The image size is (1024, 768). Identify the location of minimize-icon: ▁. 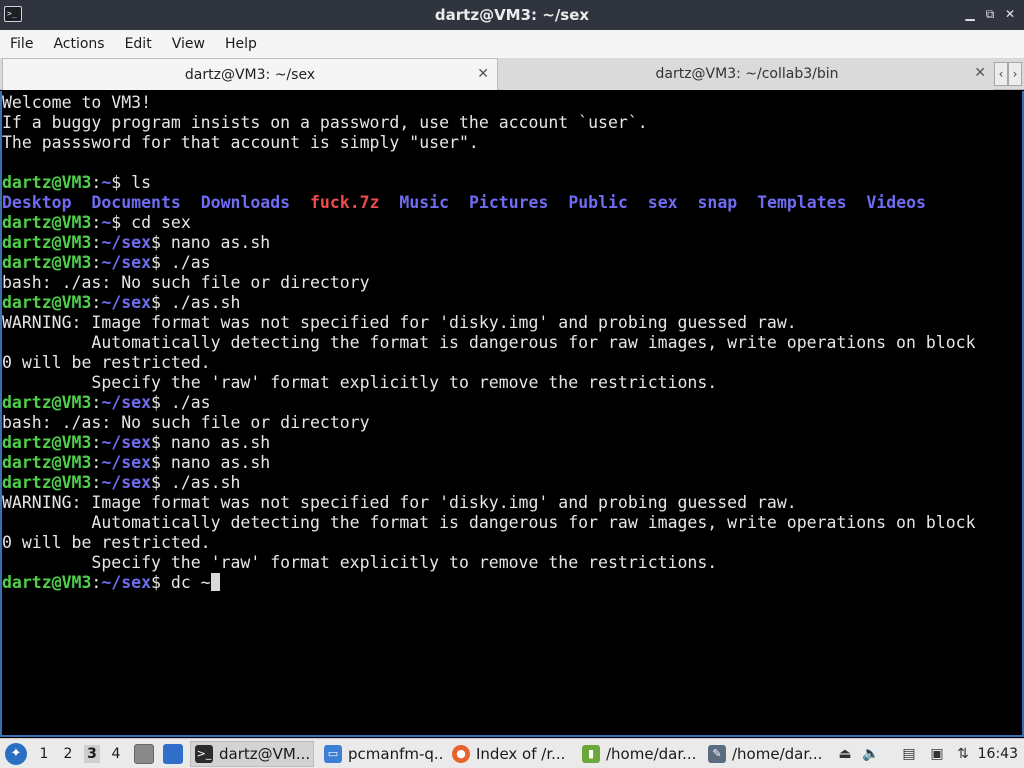
(970, 14).